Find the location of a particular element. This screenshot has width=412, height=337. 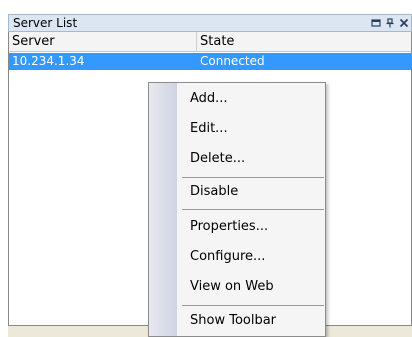

state-cell: Connected is located at coordinates (232, 61).